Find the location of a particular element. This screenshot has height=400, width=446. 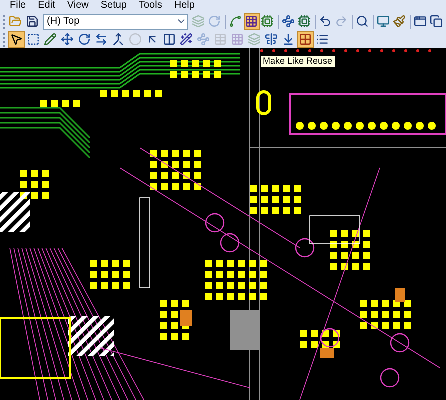

pin-icon is located at coordinates (288, 39).